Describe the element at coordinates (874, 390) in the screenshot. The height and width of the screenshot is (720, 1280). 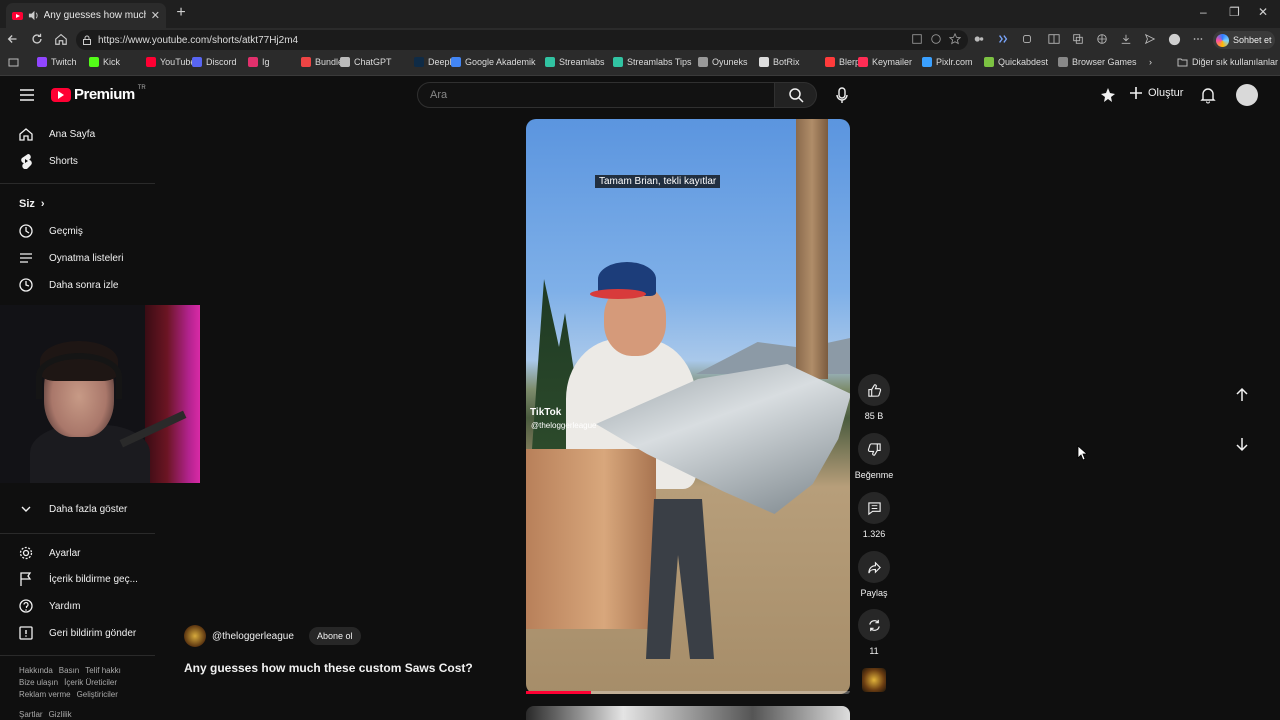
I see `like-button` at that location.